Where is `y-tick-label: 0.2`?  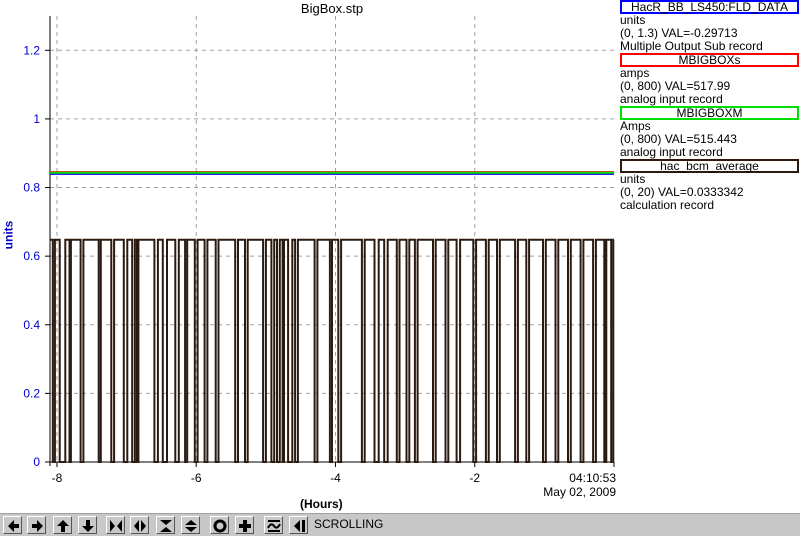 y-tick-label: 0.2 is located at coordinates (31, 393).